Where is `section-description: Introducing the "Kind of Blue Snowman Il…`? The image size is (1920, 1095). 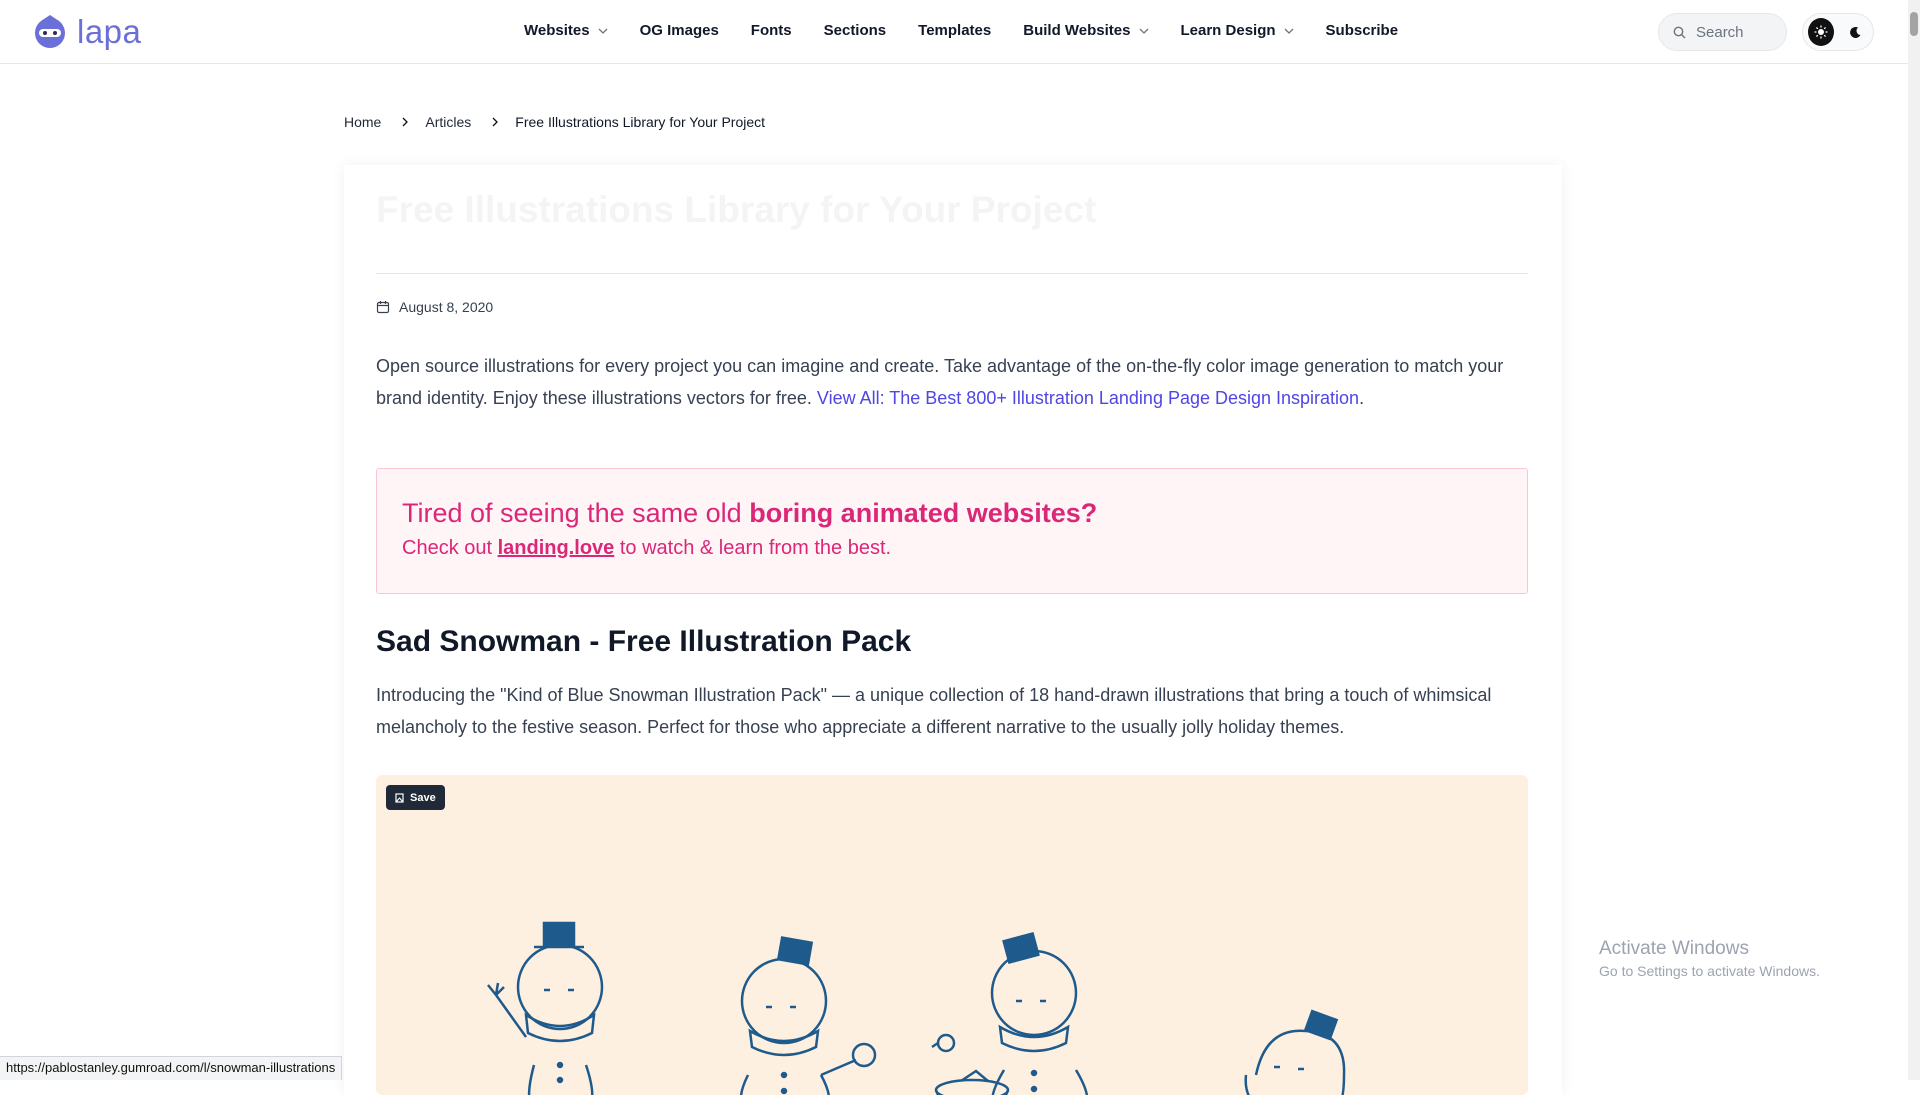
section-description: Introducing the "Kind of Blue Snowman Il… is located at coordinates (934, 711).